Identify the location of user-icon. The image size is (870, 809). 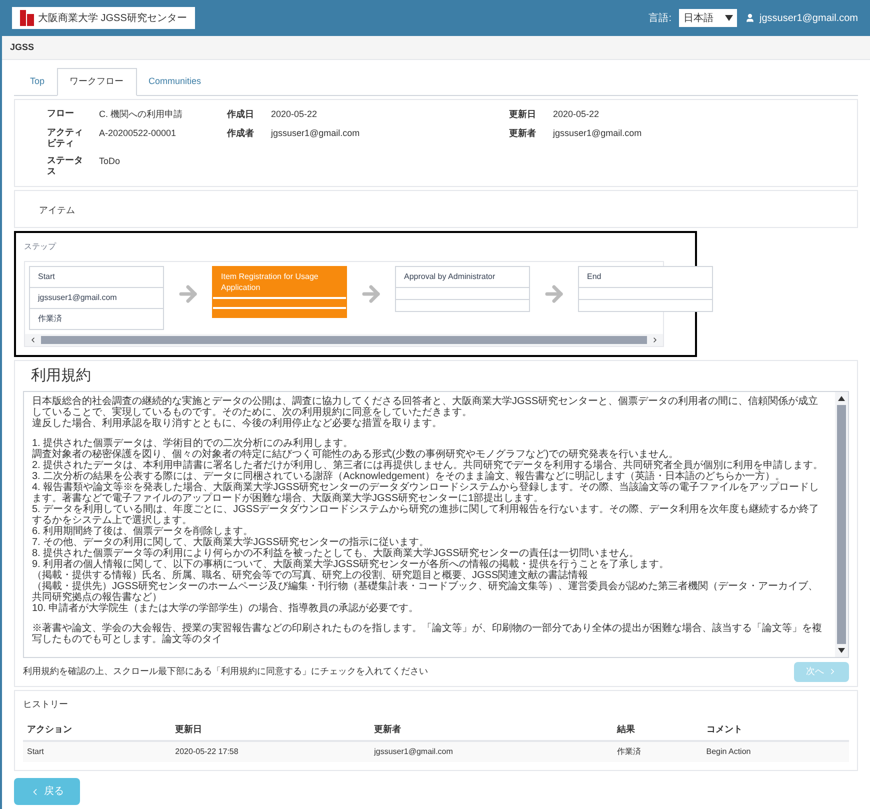
(750, 18).